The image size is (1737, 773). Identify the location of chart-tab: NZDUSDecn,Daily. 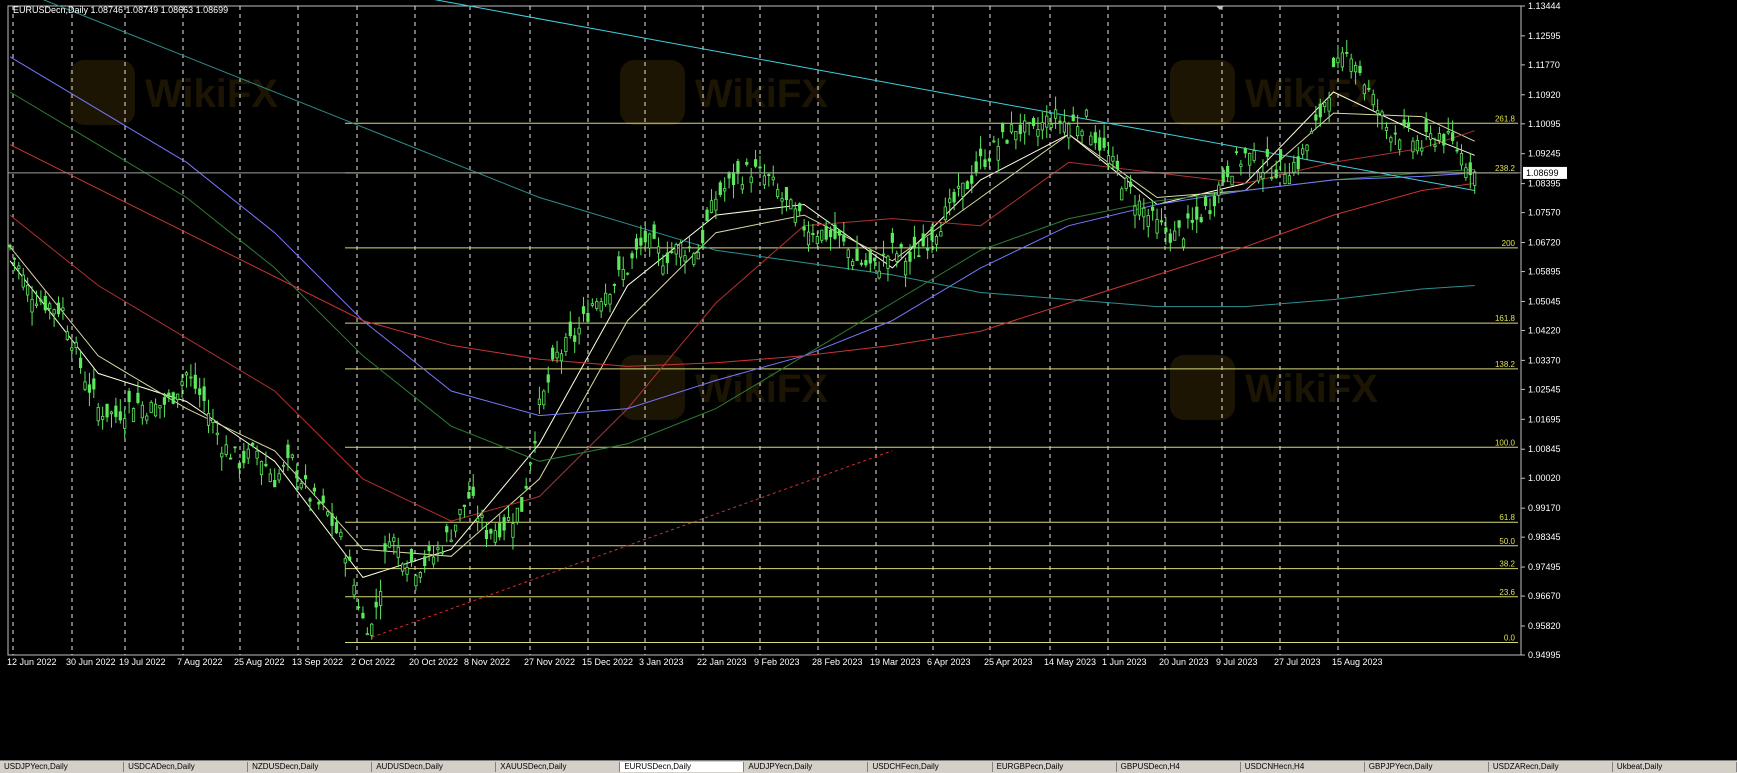
(310, 767).